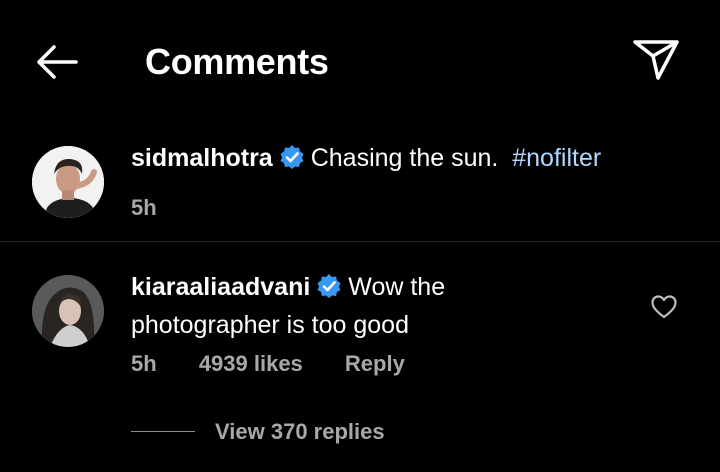 The image size is (720, 472). Describe the element at coordinates (220, 287) in the screenshot. I see `comment-username: kiaraaliaadvani` at that location.